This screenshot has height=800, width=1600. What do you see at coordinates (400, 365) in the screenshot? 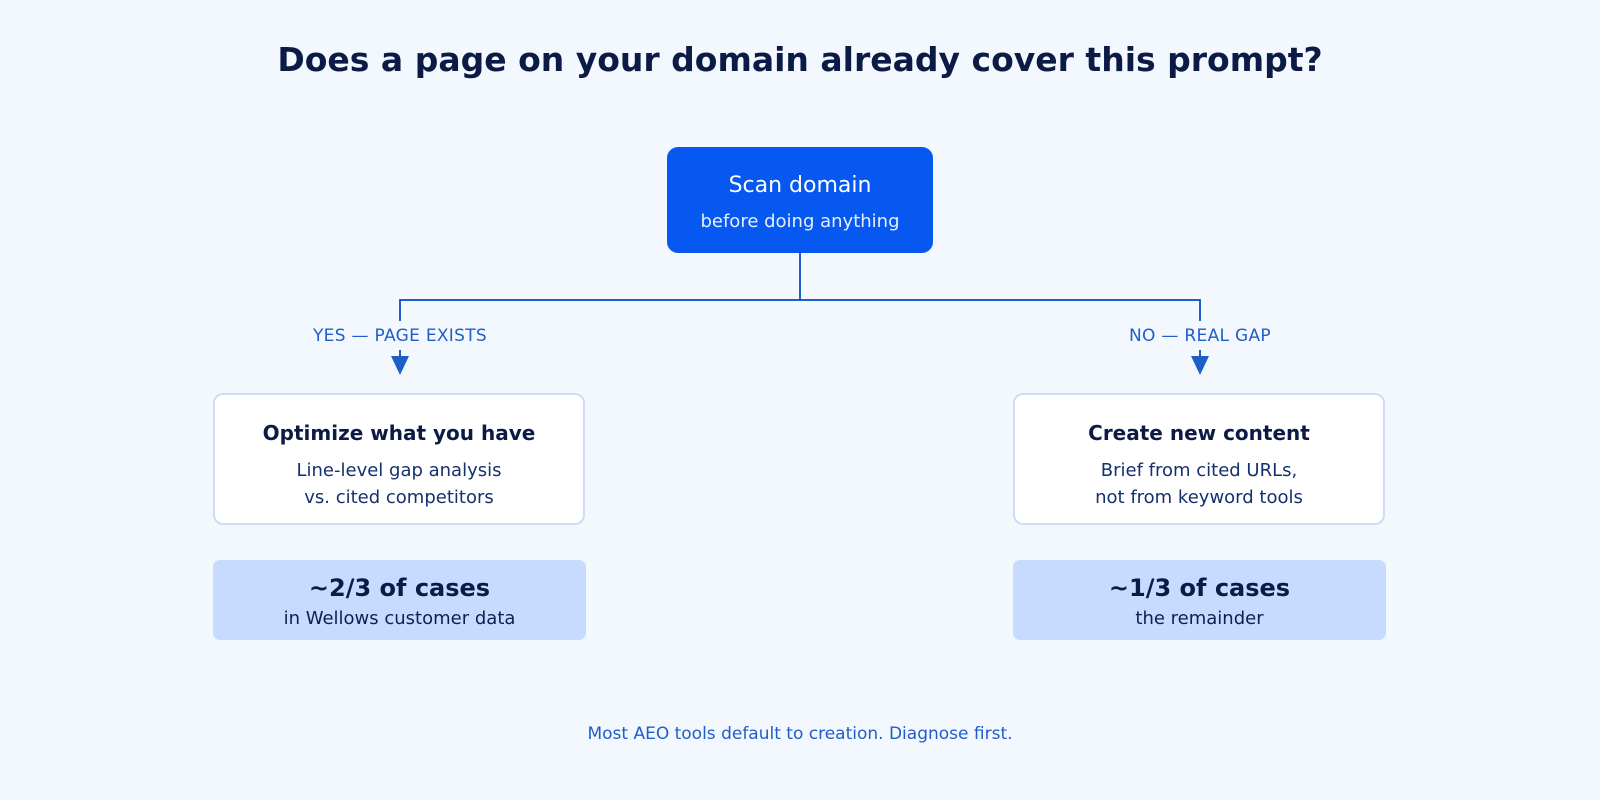
I see `left-arrow-head-icon` at bounding box center [400, 365].